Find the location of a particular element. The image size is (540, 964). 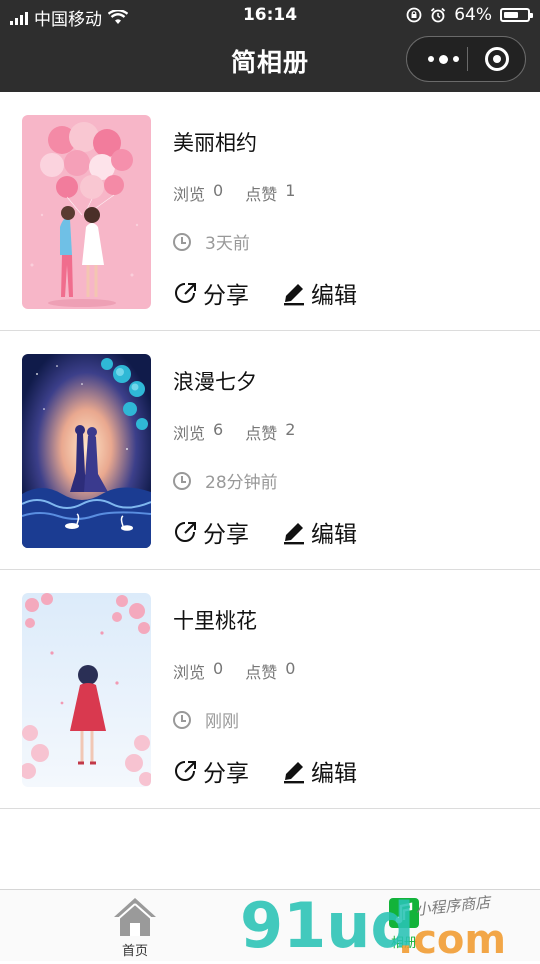

battery-fill is located at coordinates (511, 15).